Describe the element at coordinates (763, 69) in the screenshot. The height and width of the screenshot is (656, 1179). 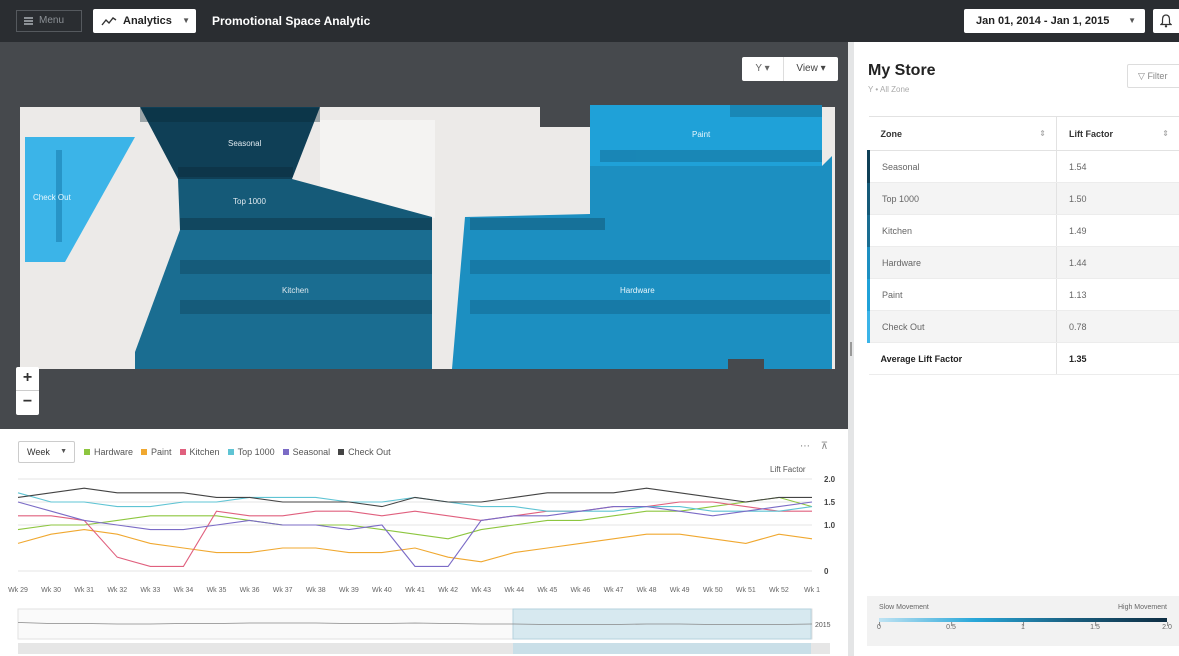
I see `map-filter-button: Y ▾` at that location.